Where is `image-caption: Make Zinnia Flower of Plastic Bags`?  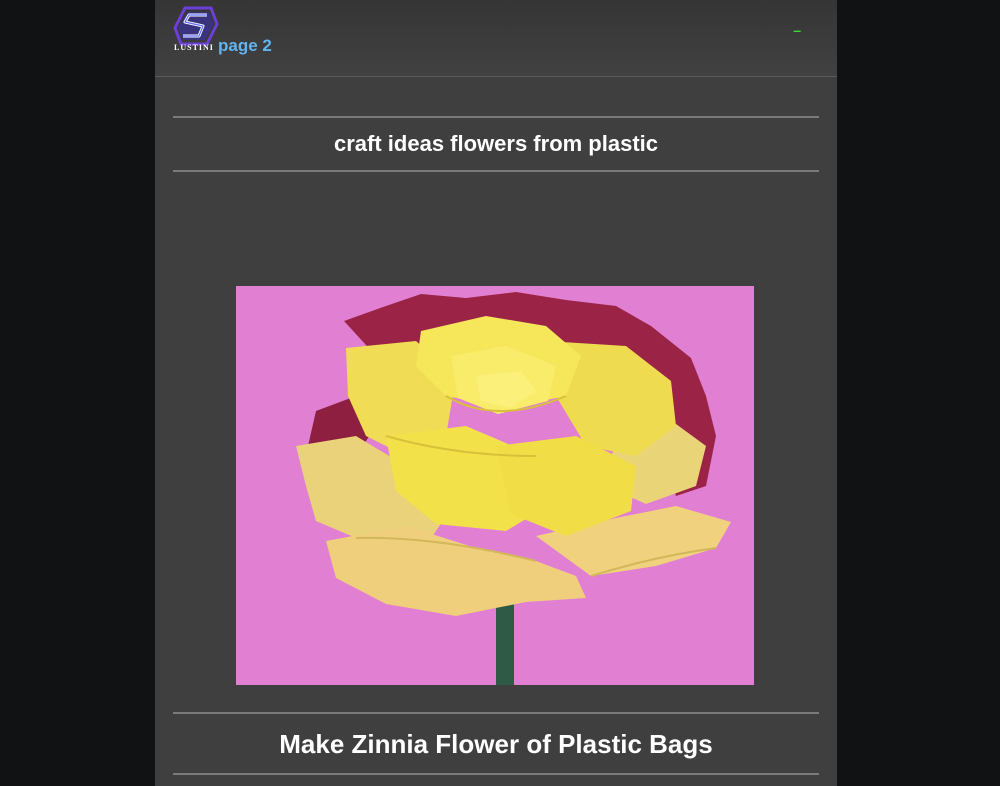 image-caption: Make Zinnia Flower of Plastic Bags is located at coordinates (496, 743).